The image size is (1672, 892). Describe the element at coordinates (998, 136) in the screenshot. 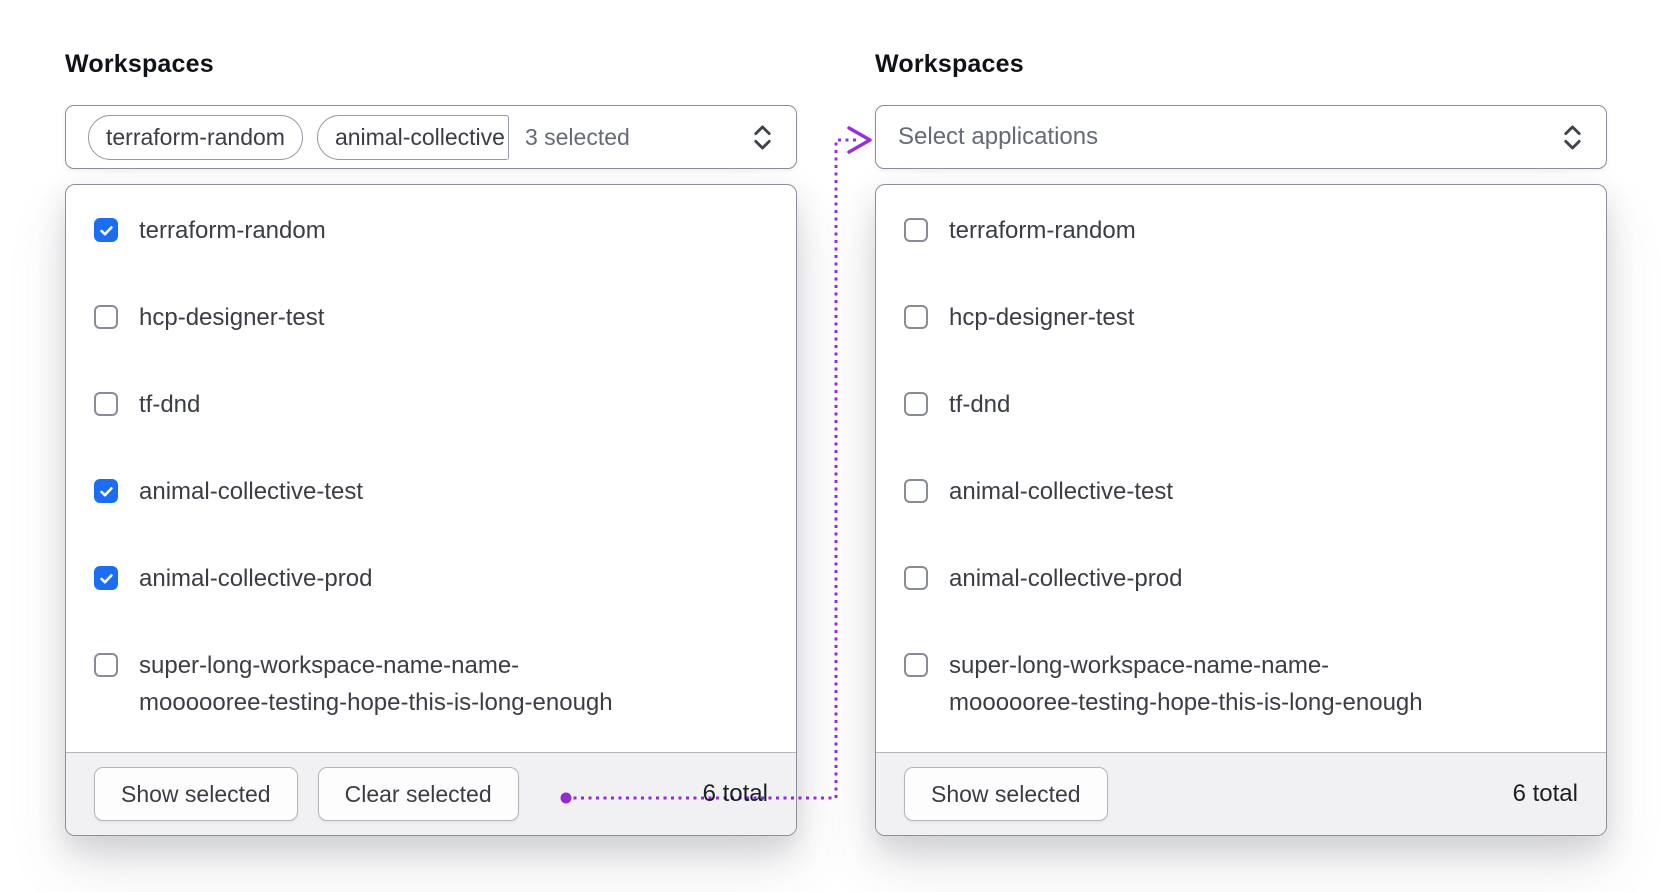

I see `trigger-placeholder: Select applications` at that location.